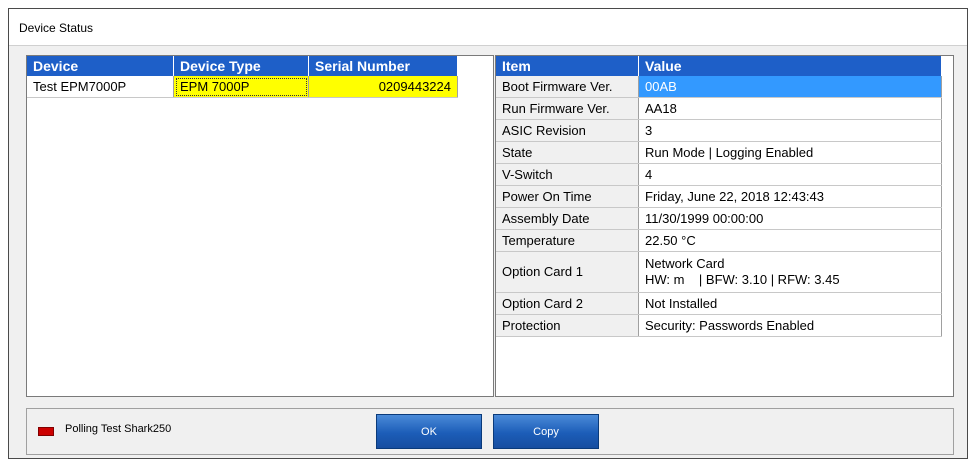 This screenshot has width=976, height=467. Describe the element at coordinates (546, 431) in the screenshot. I see `copy-button: Copy` at that location.